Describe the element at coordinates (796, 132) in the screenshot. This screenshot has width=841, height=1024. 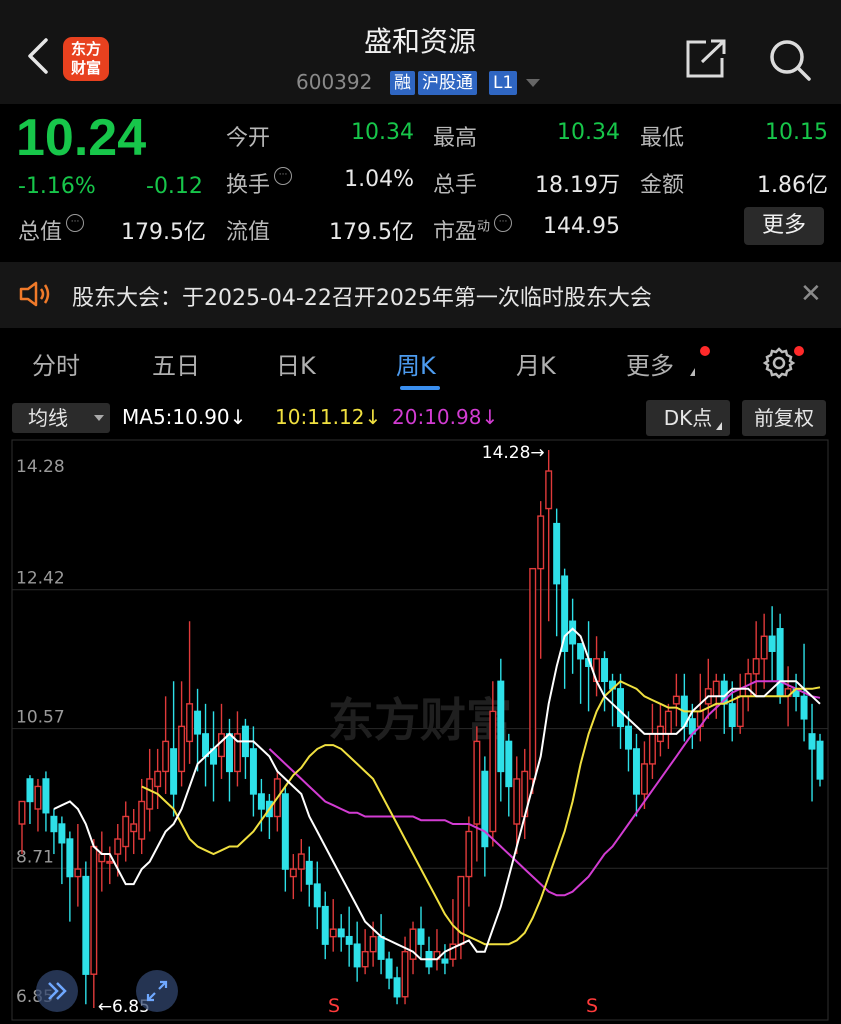
I see `low-value: 10.15` at that location.